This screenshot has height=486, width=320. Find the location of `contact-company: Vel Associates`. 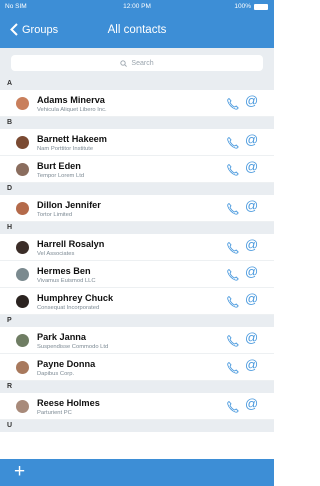

contact-company: Vel Associates is located at coordinates (56, 254).